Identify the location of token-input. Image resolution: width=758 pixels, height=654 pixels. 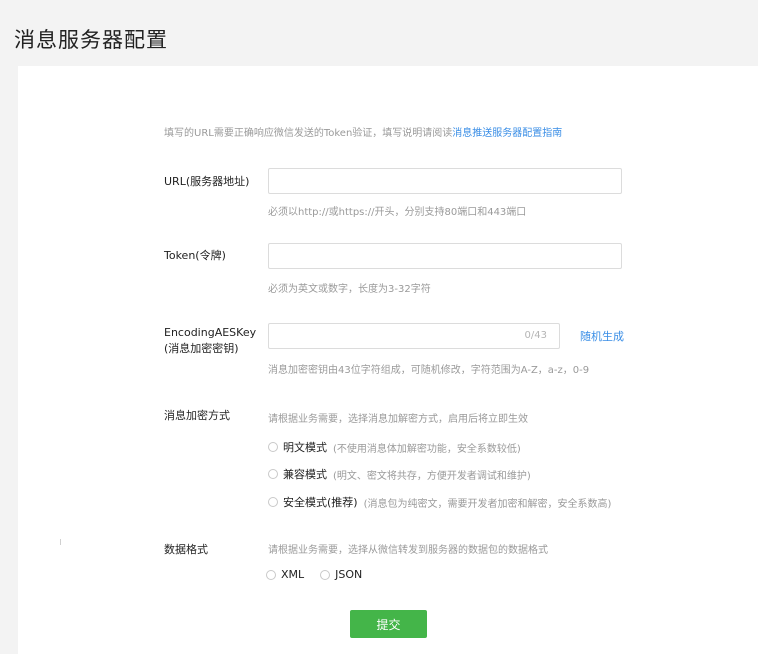
(445, 256).